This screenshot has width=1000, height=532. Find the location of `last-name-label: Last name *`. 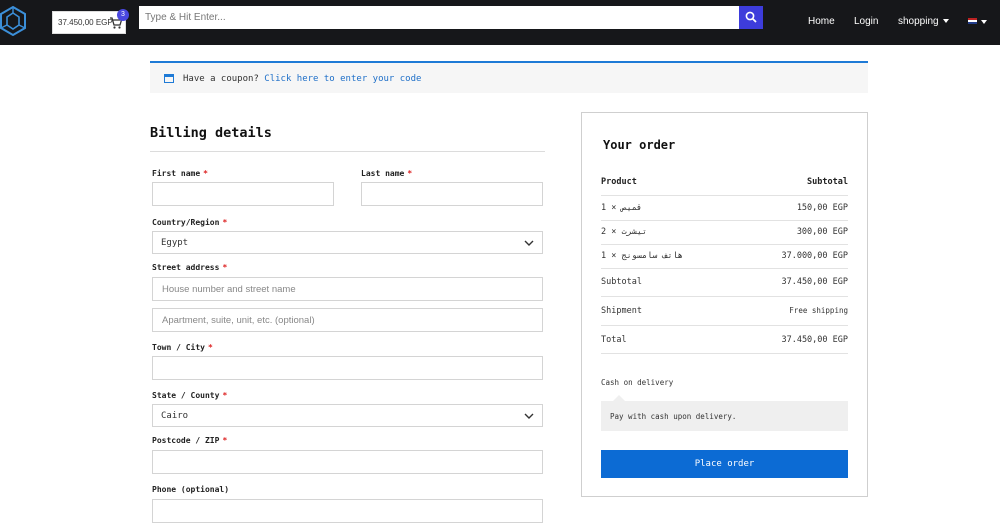

last-name-label: Last name * is located at coordinates (386, 173).